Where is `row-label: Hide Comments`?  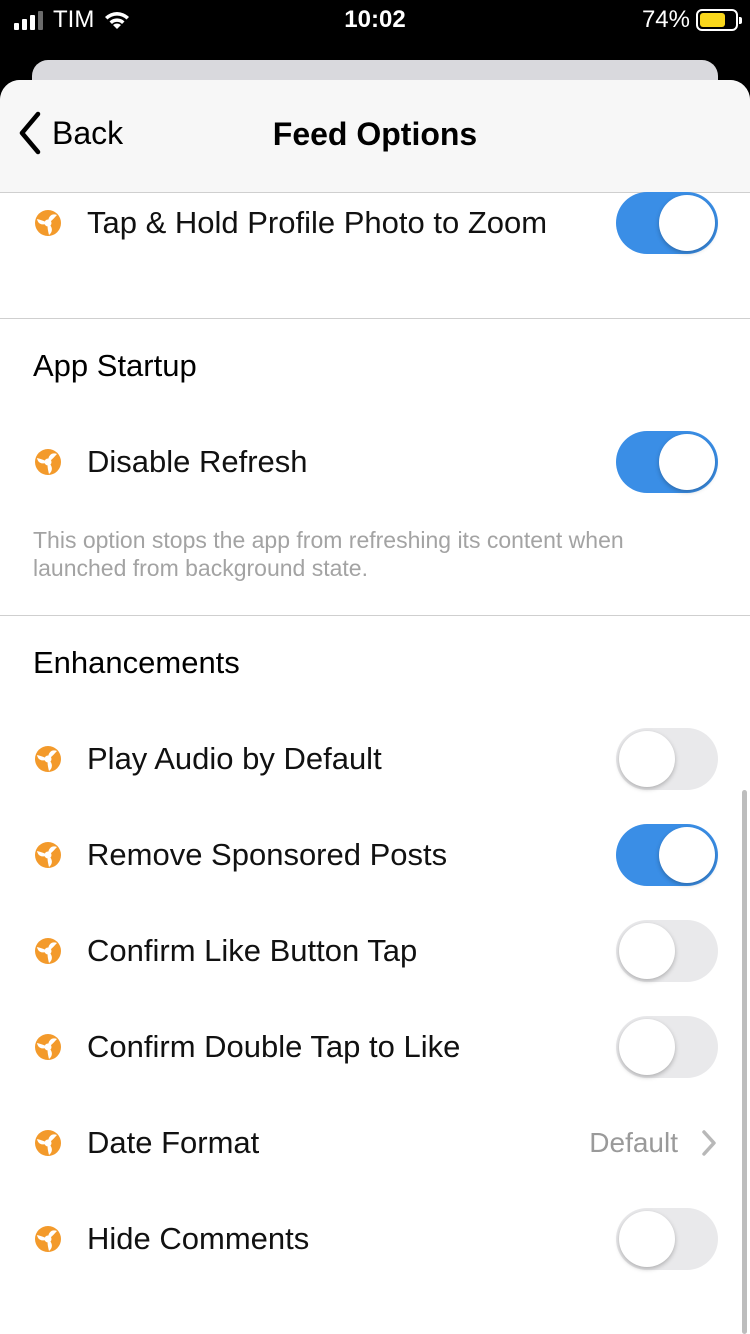 row-label: Hide Comments is located at coordinates (198, 1238).